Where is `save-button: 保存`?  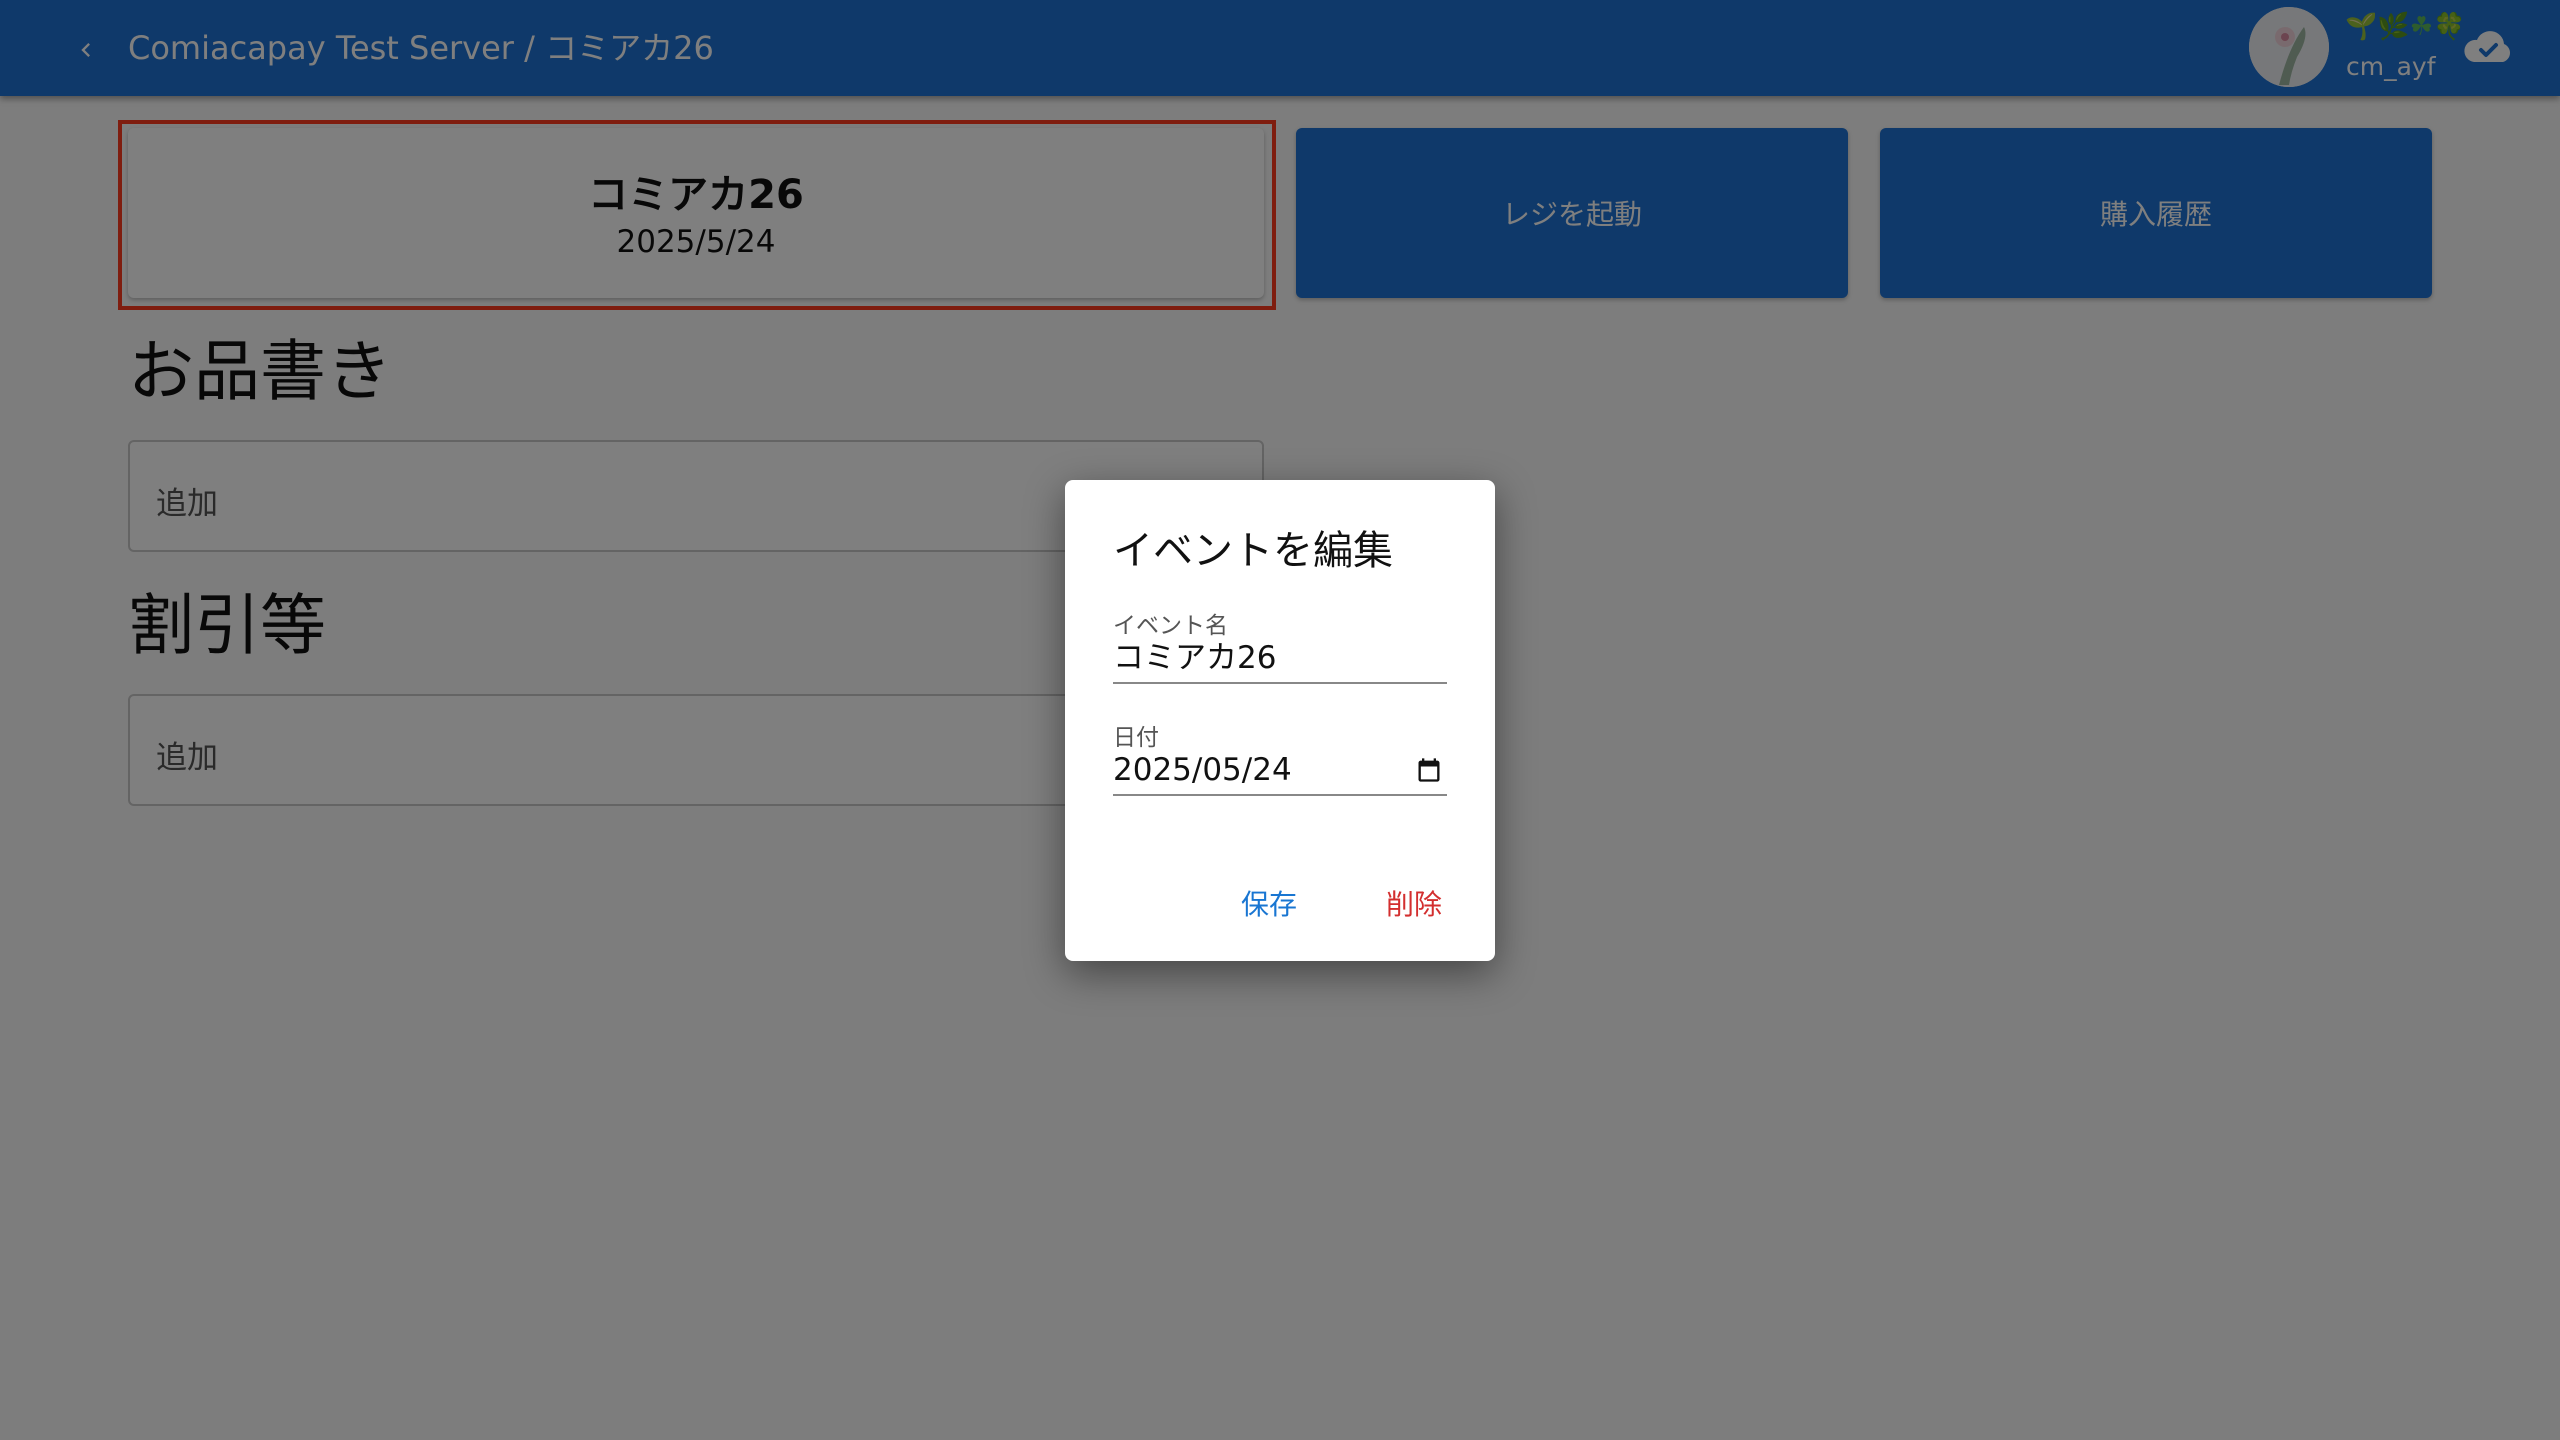 save-button: 保存 is located at coordinates (1269, 905).